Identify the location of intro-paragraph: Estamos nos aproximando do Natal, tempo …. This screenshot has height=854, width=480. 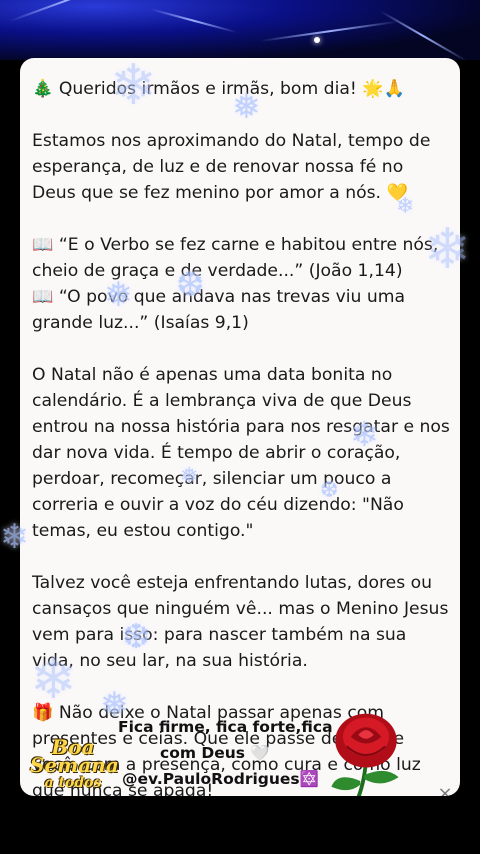
(231, 167).